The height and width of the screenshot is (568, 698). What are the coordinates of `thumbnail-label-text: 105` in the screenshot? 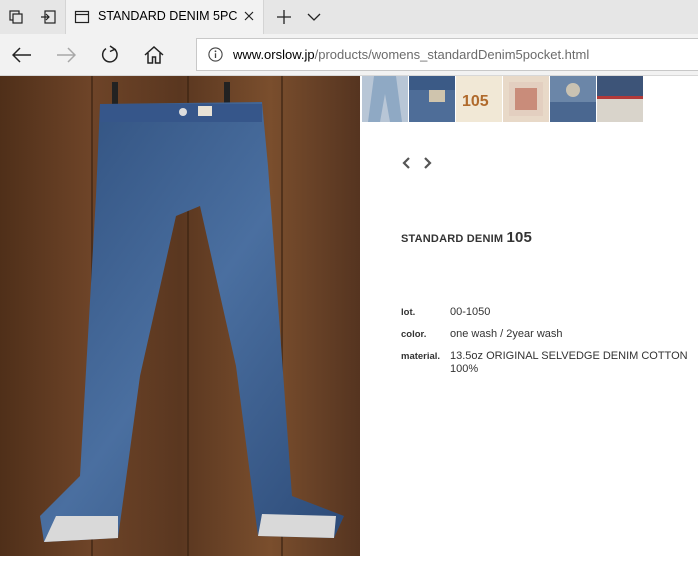 It's located at (475, 101).